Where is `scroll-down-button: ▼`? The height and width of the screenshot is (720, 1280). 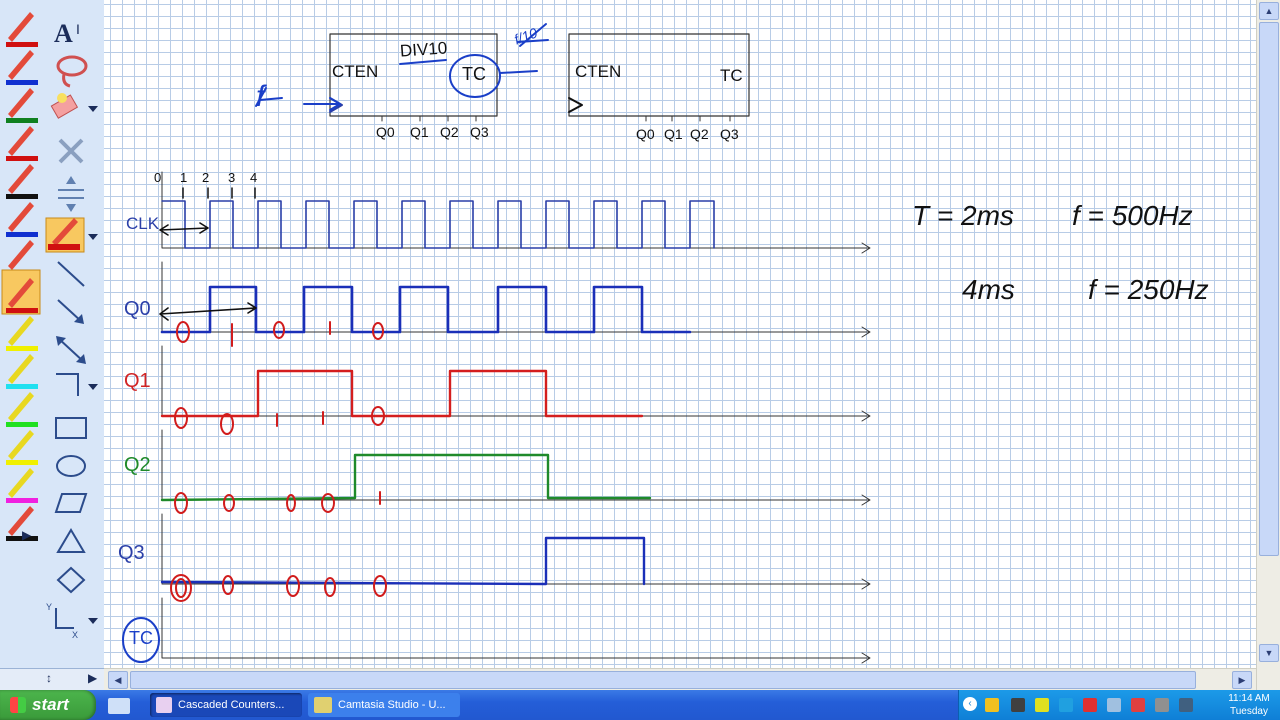 scroll-down-button: ▼ is located at coordinates (1269, 653).